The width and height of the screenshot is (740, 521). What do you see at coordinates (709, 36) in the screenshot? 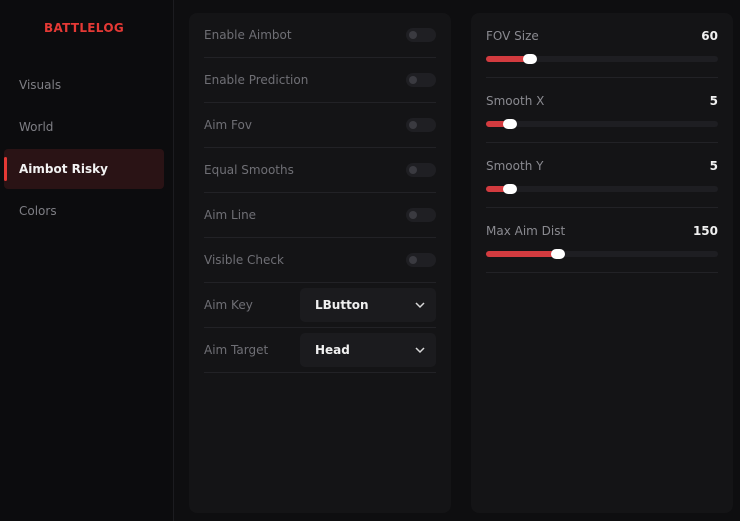
I see `slider-value: 60` at bounding box center [709, 36].